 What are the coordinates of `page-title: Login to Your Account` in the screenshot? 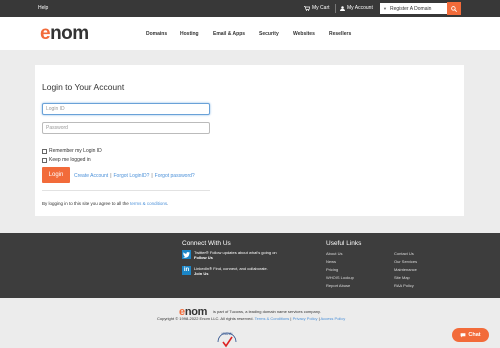 It's located at (83, 87).